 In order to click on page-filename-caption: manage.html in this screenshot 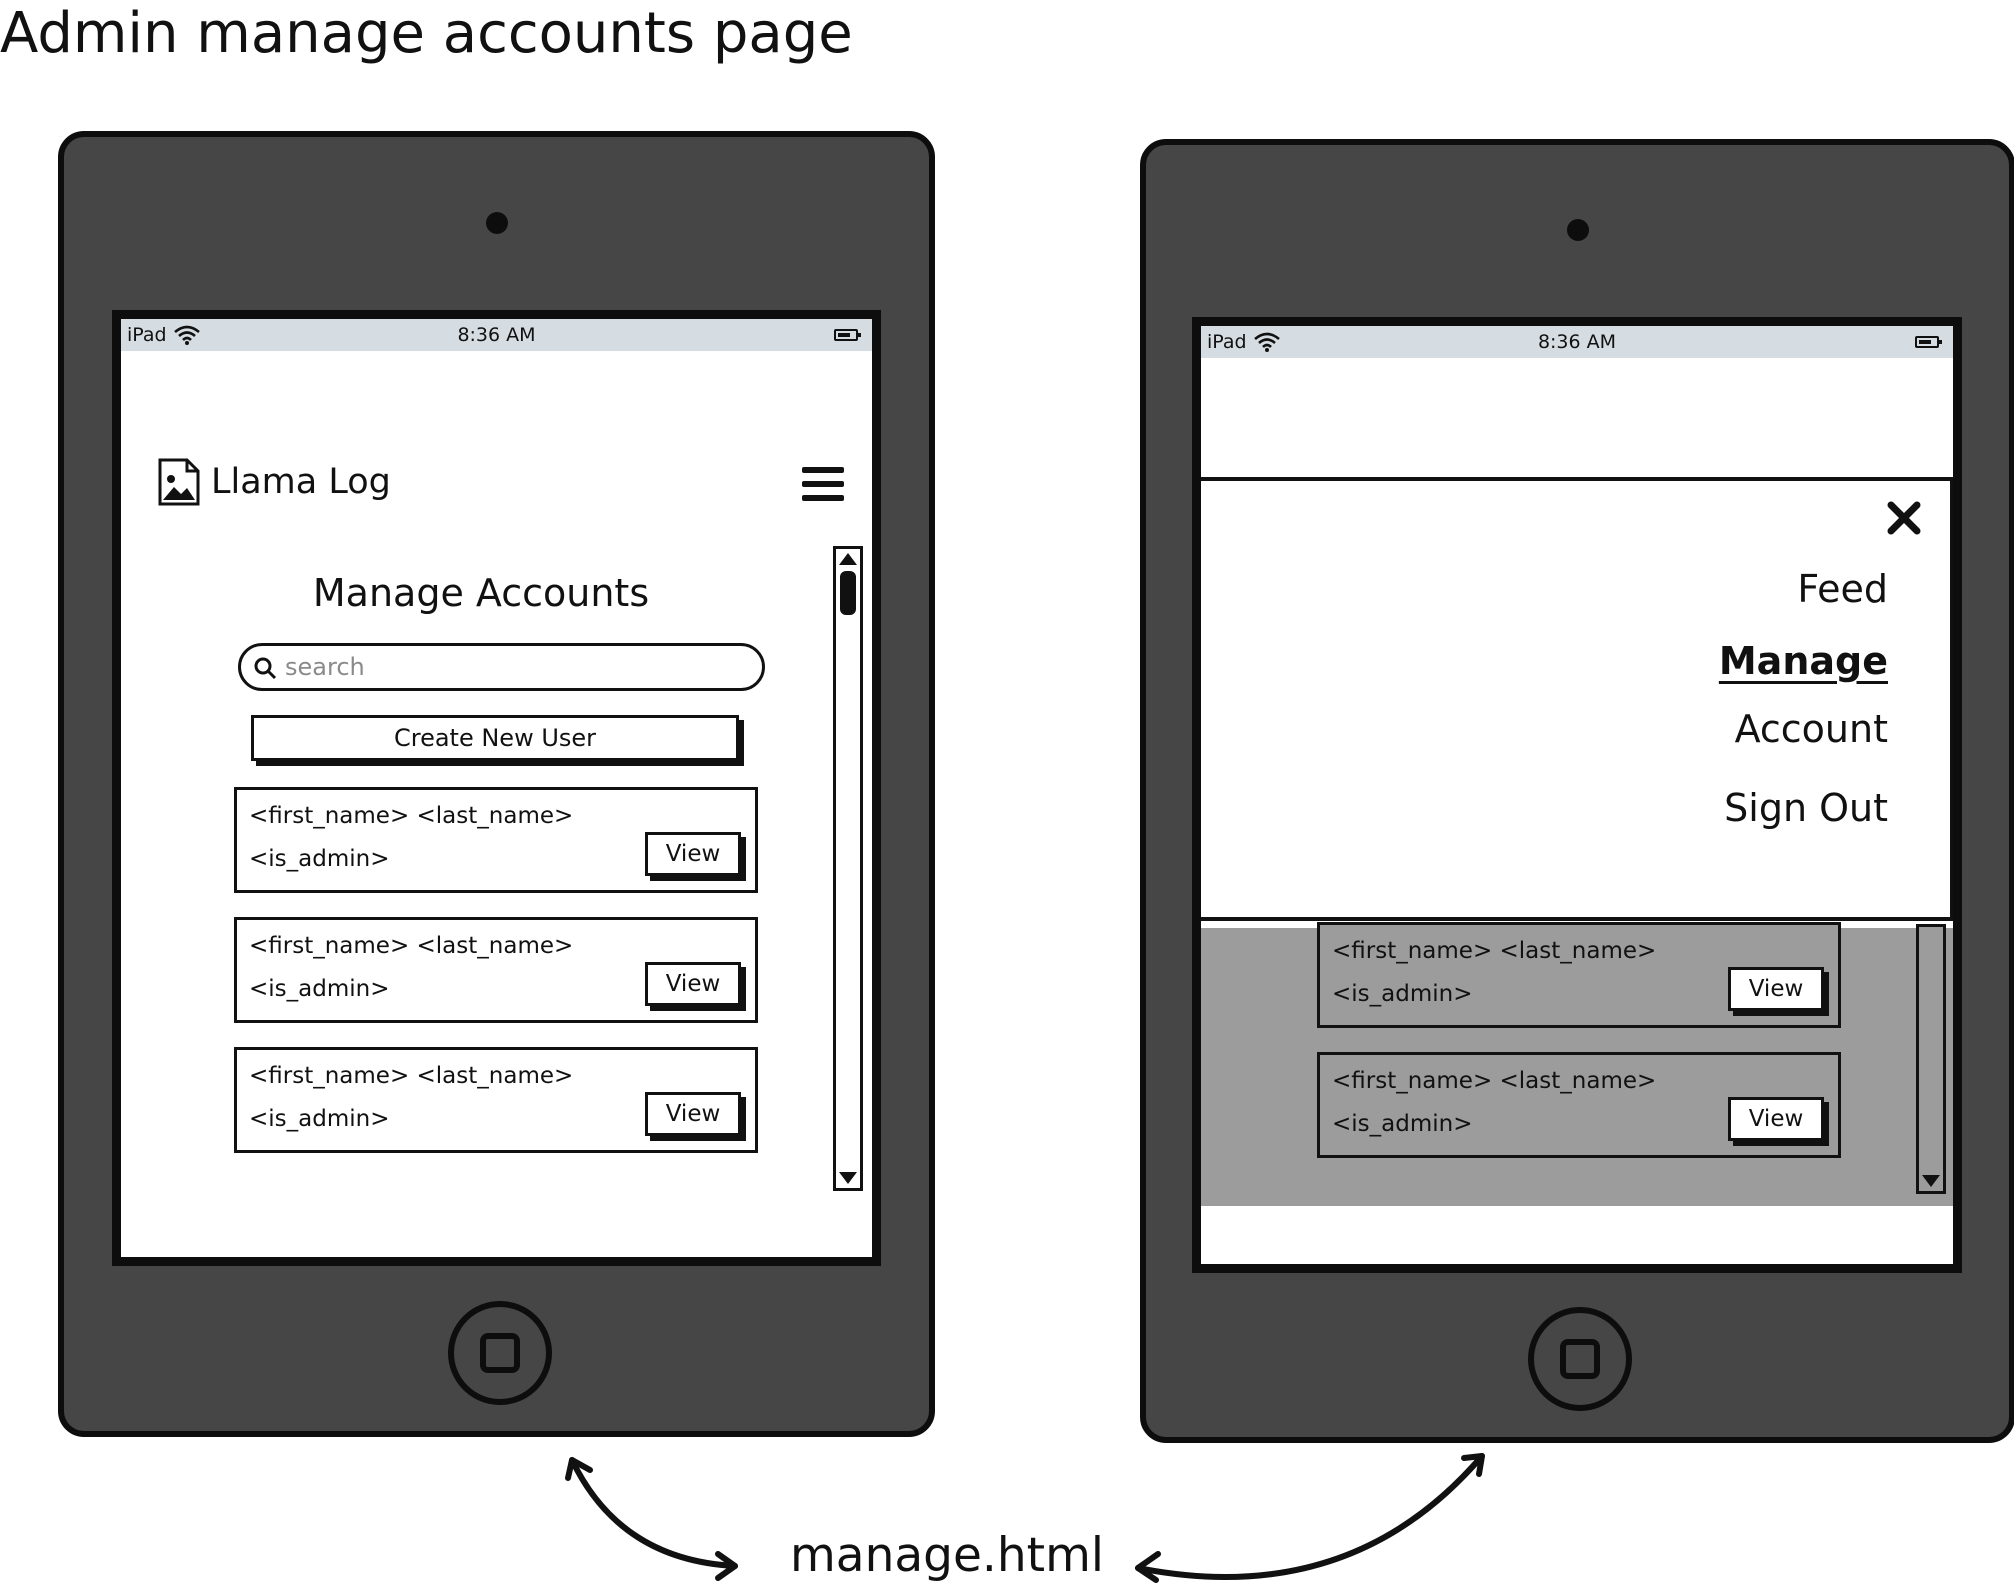, I will do `click(947, 1555)`.